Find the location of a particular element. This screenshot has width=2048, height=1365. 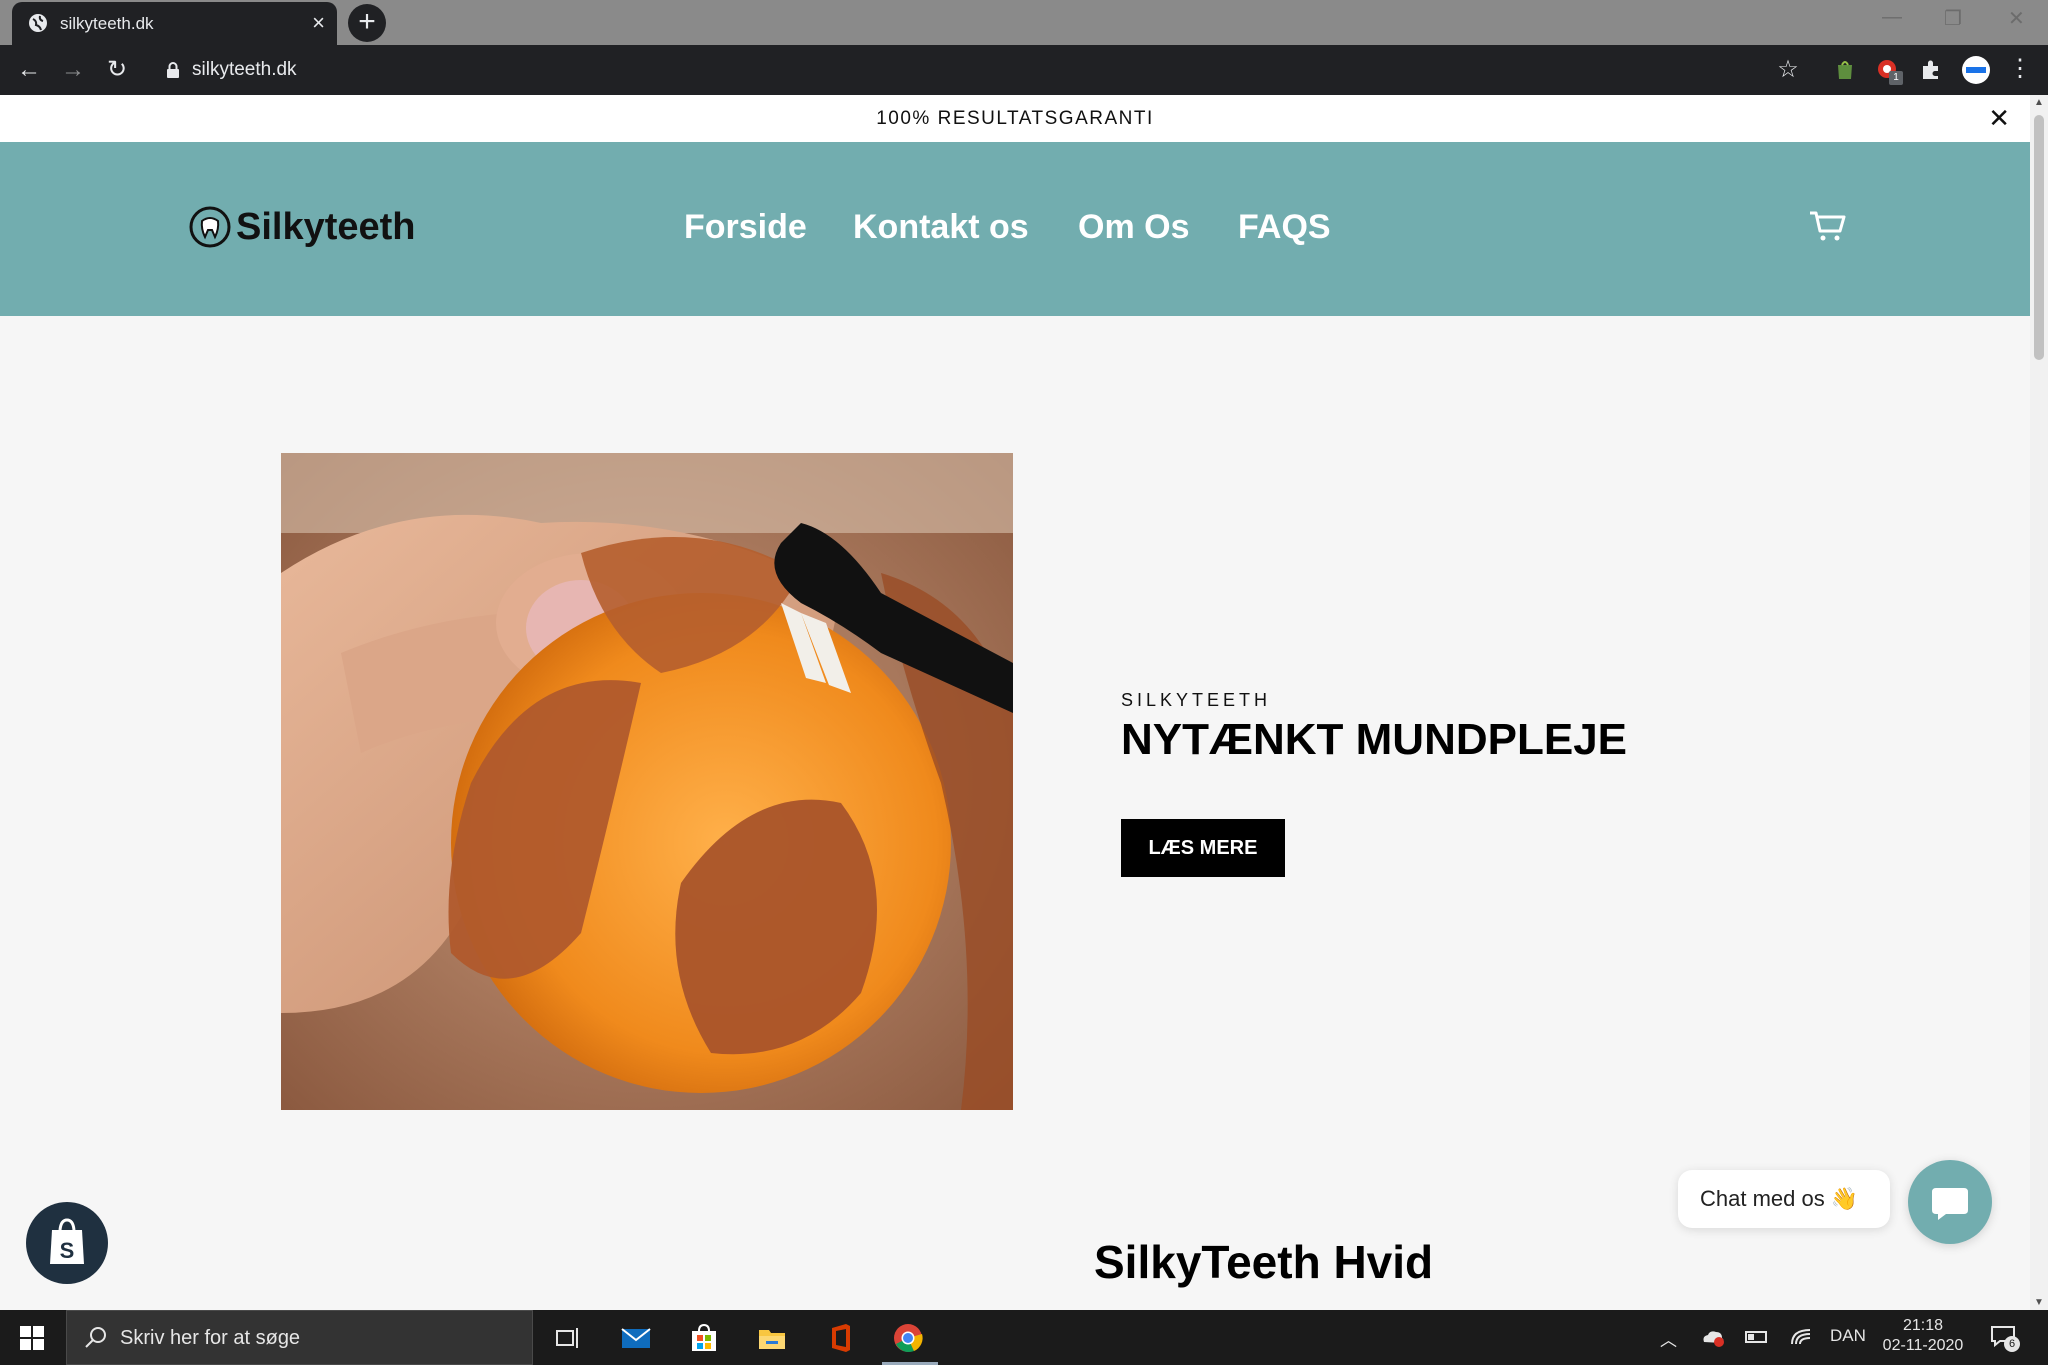

puzzle-extensions-icon is located at coordinates (1931, 70).